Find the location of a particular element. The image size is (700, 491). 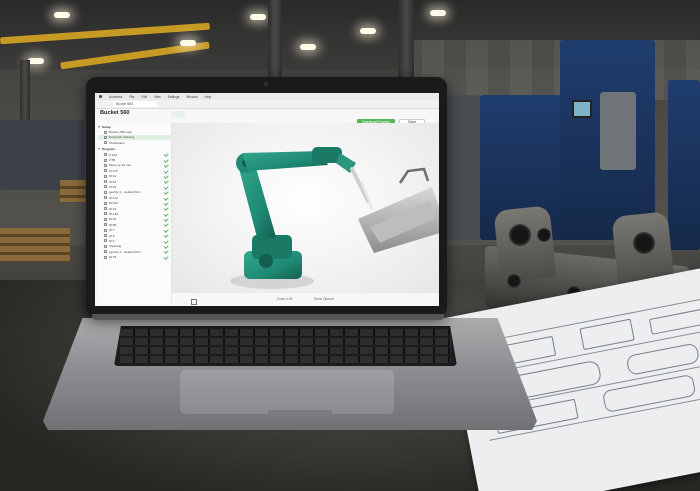

tree-item-label: W:21 is located at coordinates (113, 208).